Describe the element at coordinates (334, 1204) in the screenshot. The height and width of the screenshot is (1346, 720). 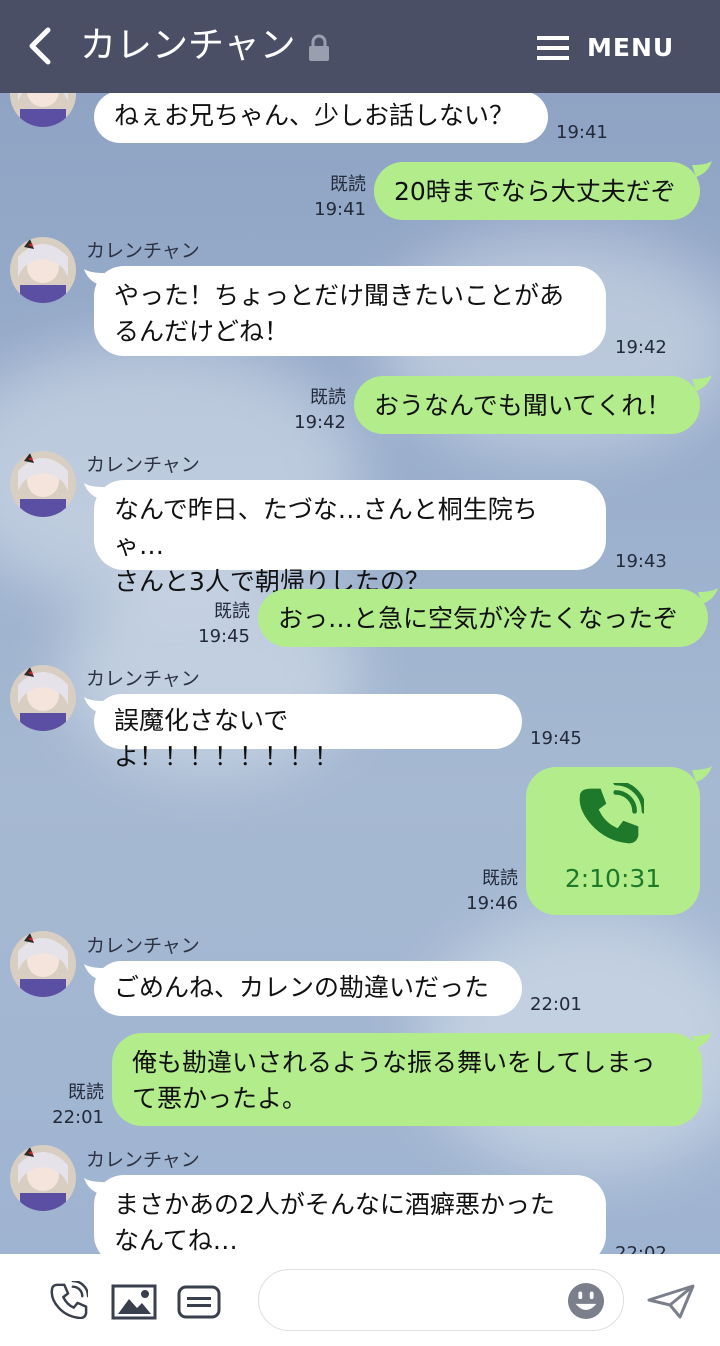
I see `message-text-line: まさかあの2人がそんなに酒癖悪かった` at that location.